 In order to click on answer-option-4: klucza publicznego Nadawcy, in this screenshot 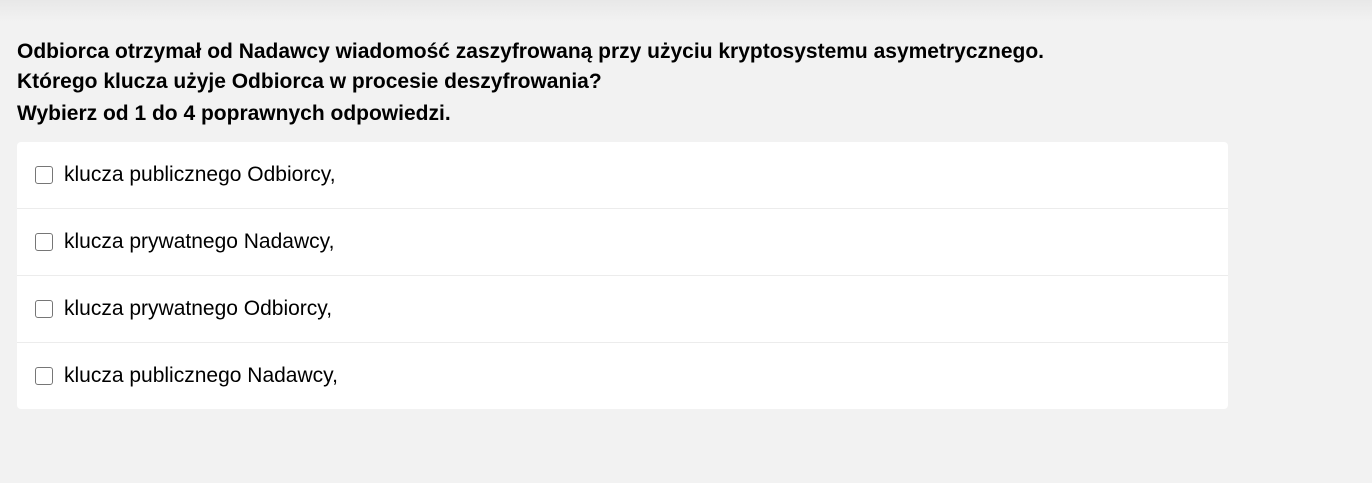, I will do `click(622, 376)`.